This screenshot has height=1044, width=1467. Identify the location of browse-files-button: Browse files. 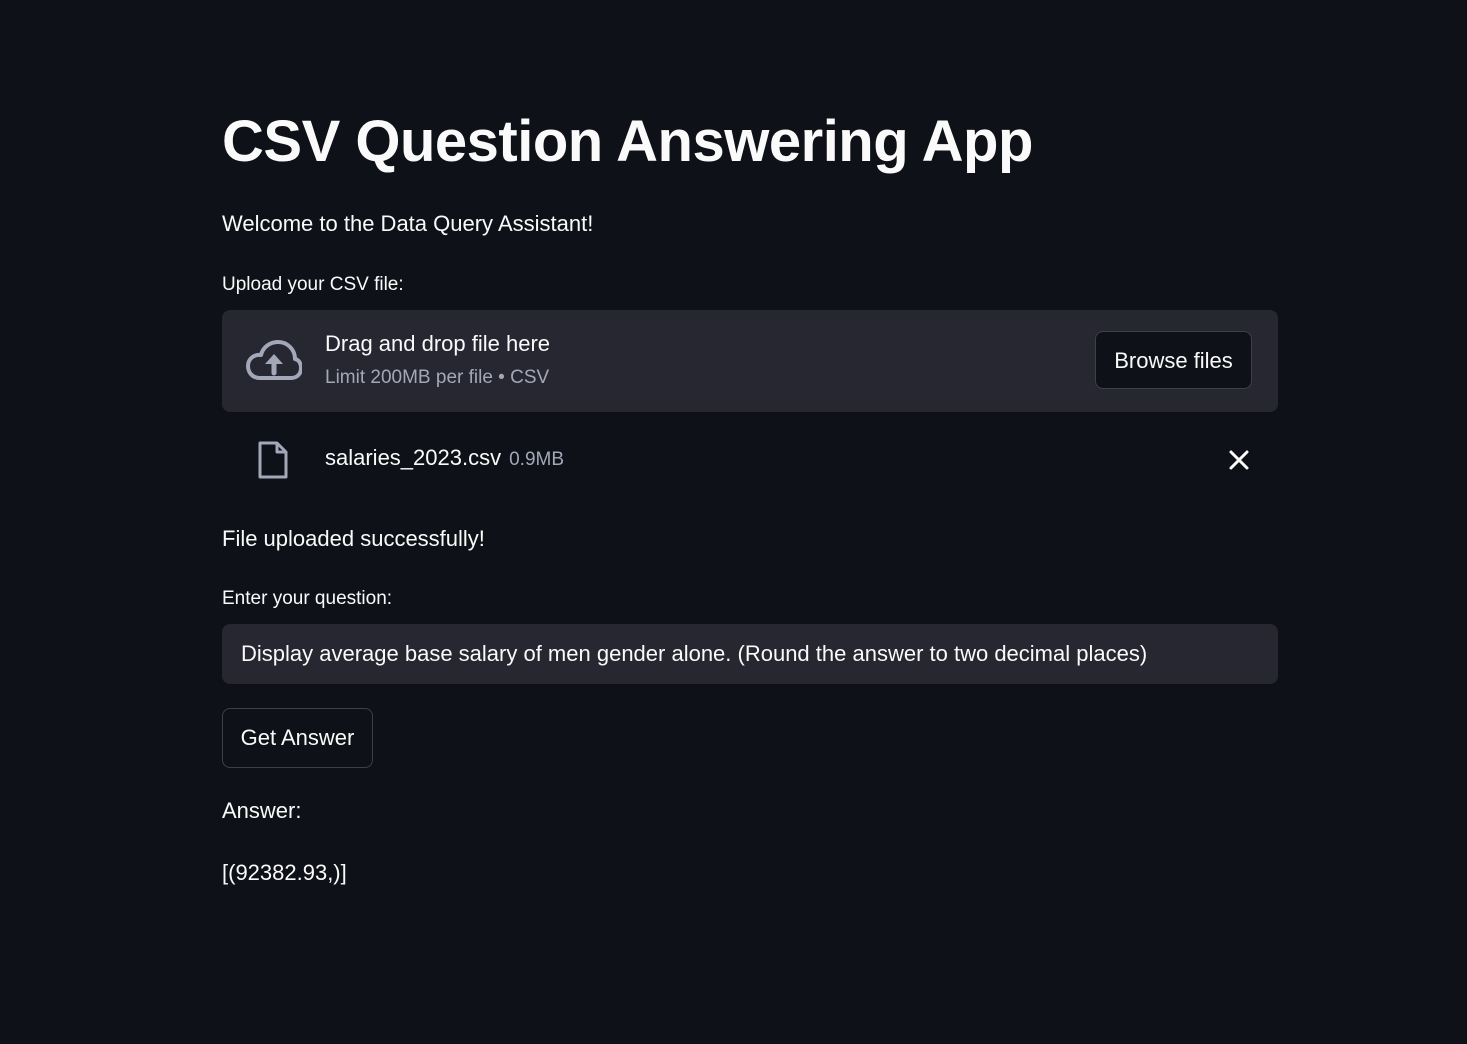
(1173, 360).